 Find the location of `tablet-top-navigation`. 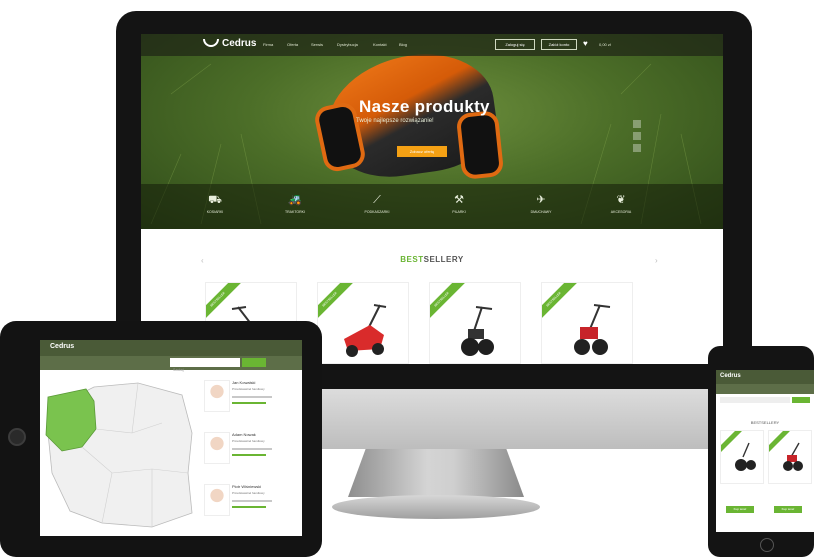

tablet-top-navigation is located at coordinates (171, 348).